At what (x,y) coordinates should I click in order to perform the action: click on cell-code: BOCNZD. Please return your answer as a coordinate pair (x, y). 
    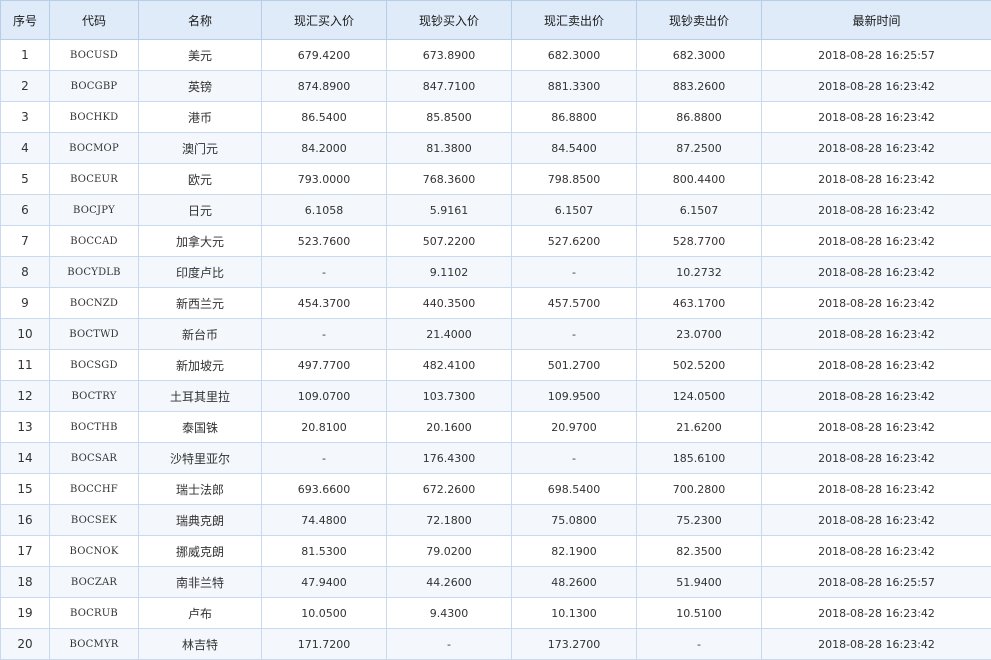
    Looking at the image, I should click on (94, 303).